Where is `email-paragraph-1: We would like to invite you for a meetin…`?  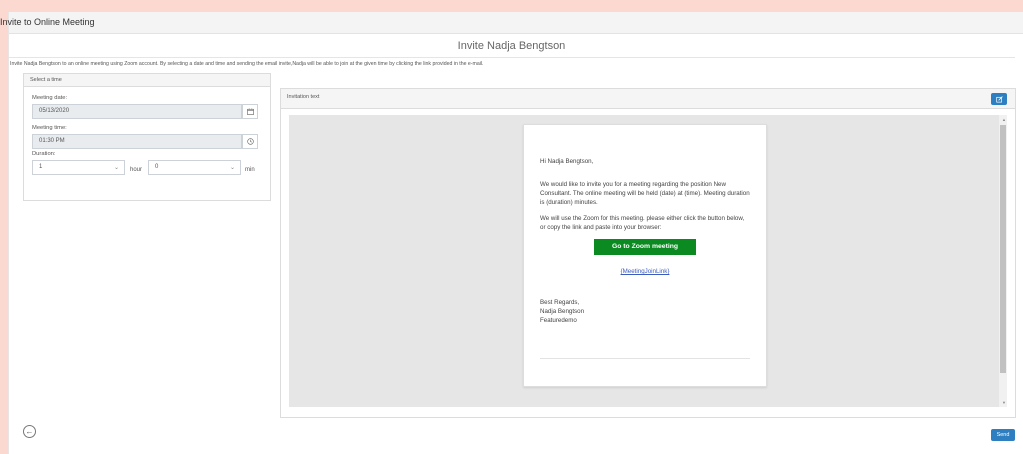
email-paragraph-1: We would like to invite you for a meetin… is located at coordinates (645, 193).